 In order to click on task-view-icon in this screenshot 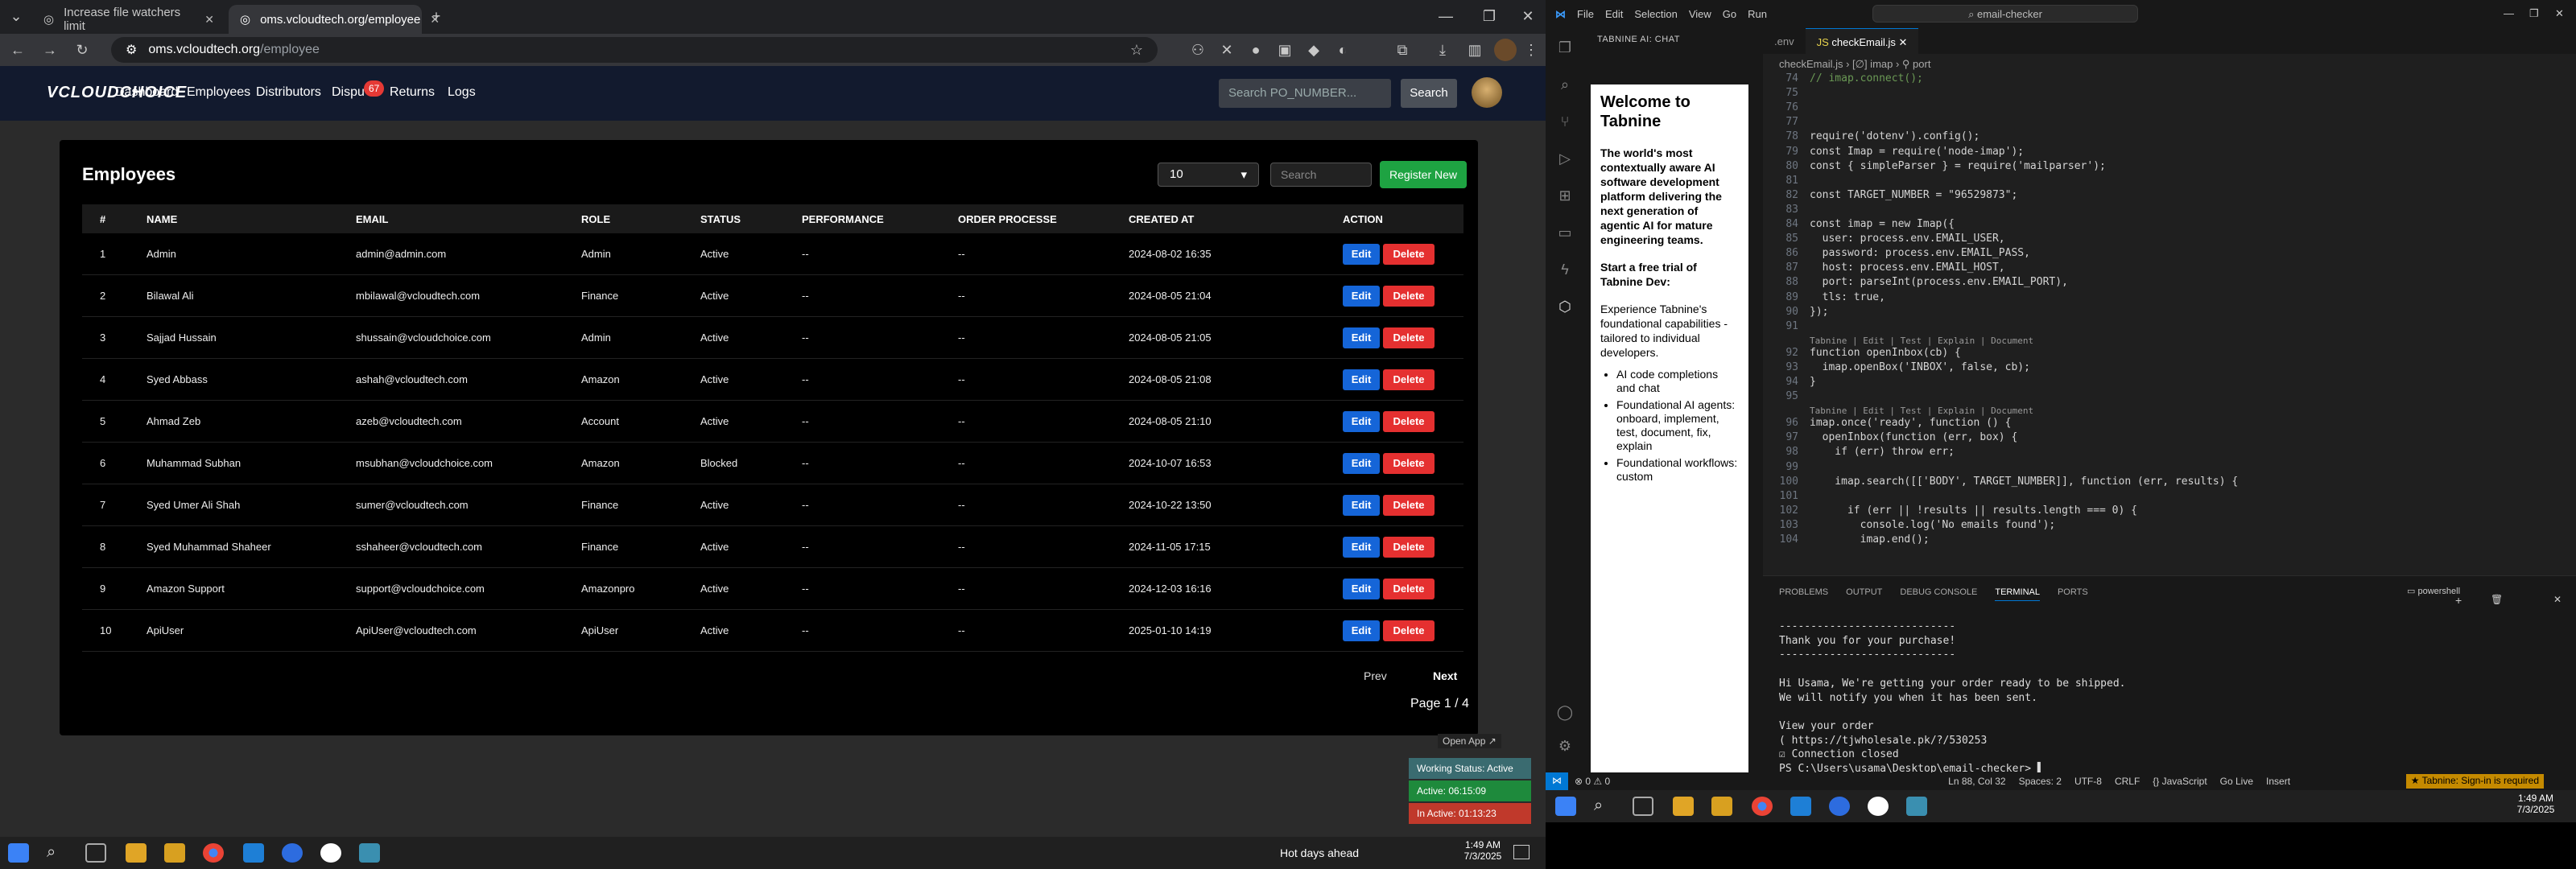, I will do `click(95, 853)`.